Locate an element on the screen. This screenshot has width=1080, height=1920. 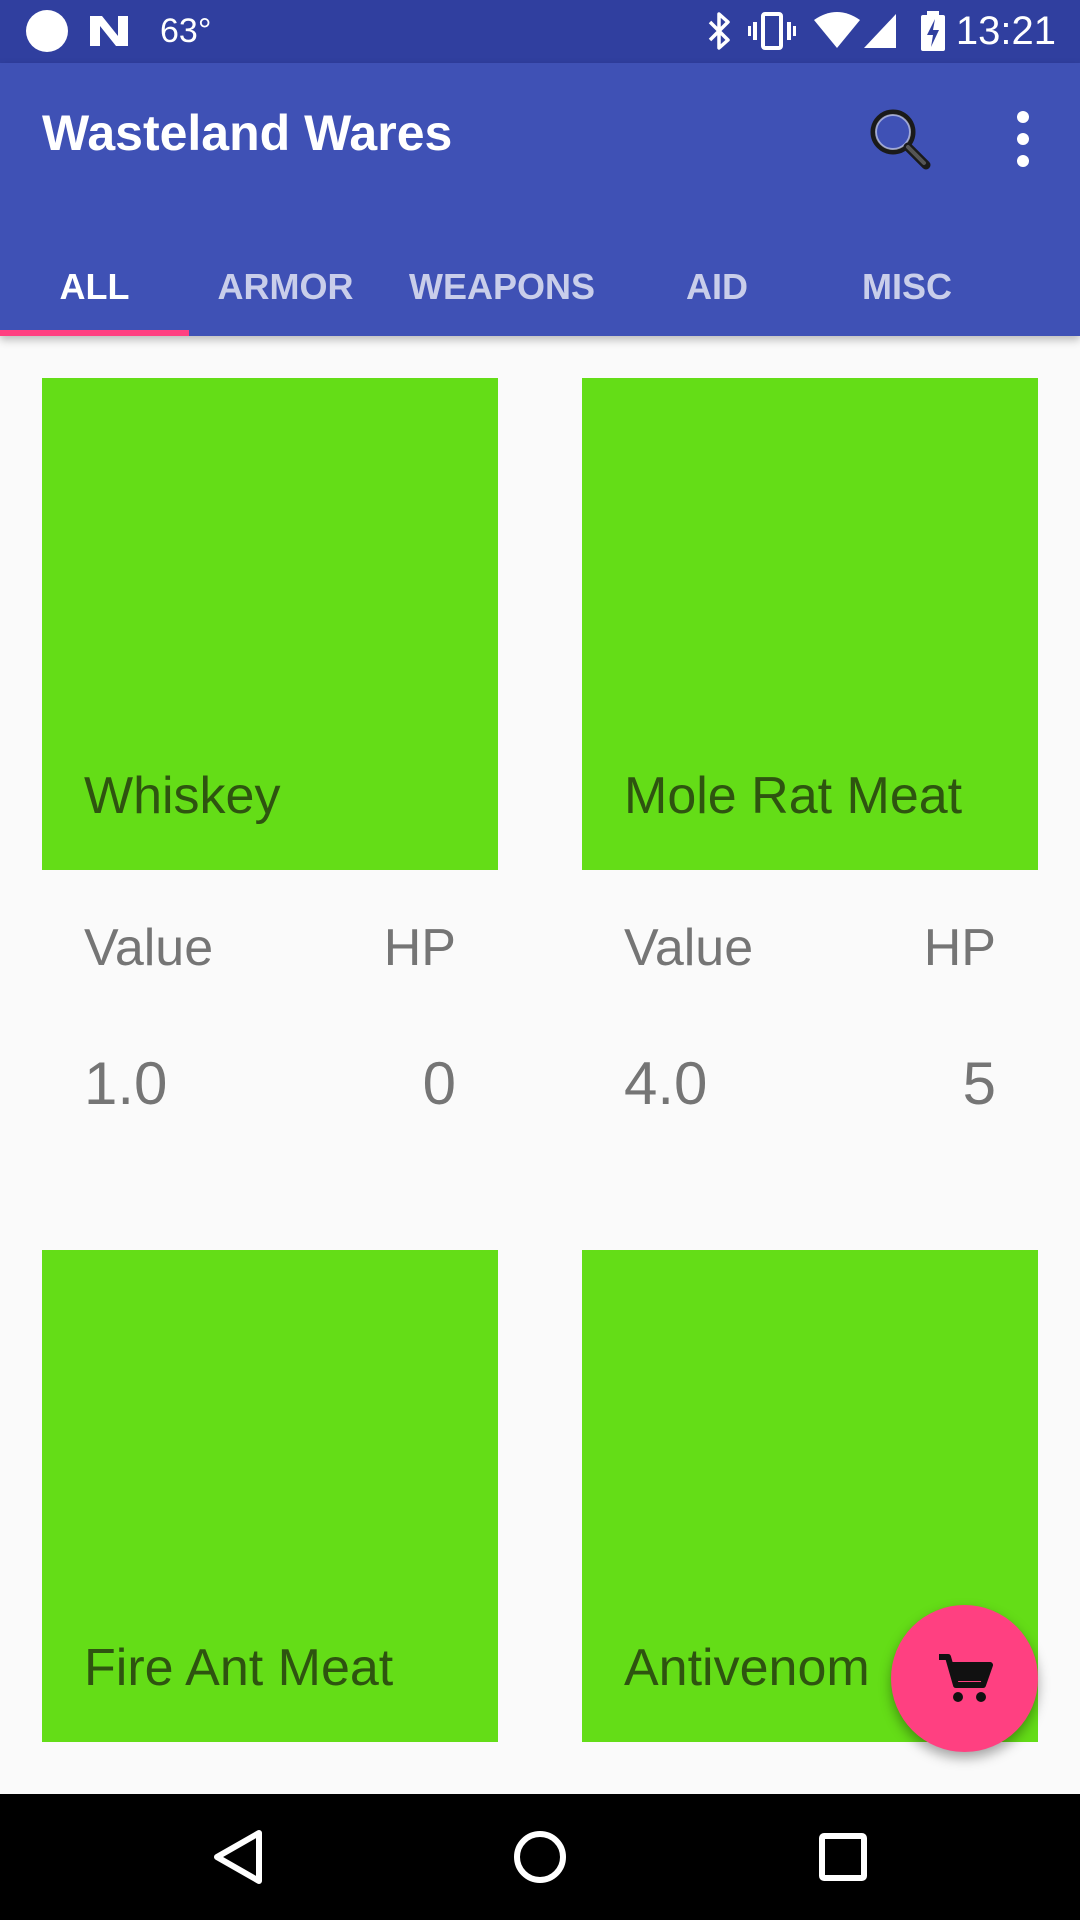
item-hp: 5 is located at coordinates (979, 1083).